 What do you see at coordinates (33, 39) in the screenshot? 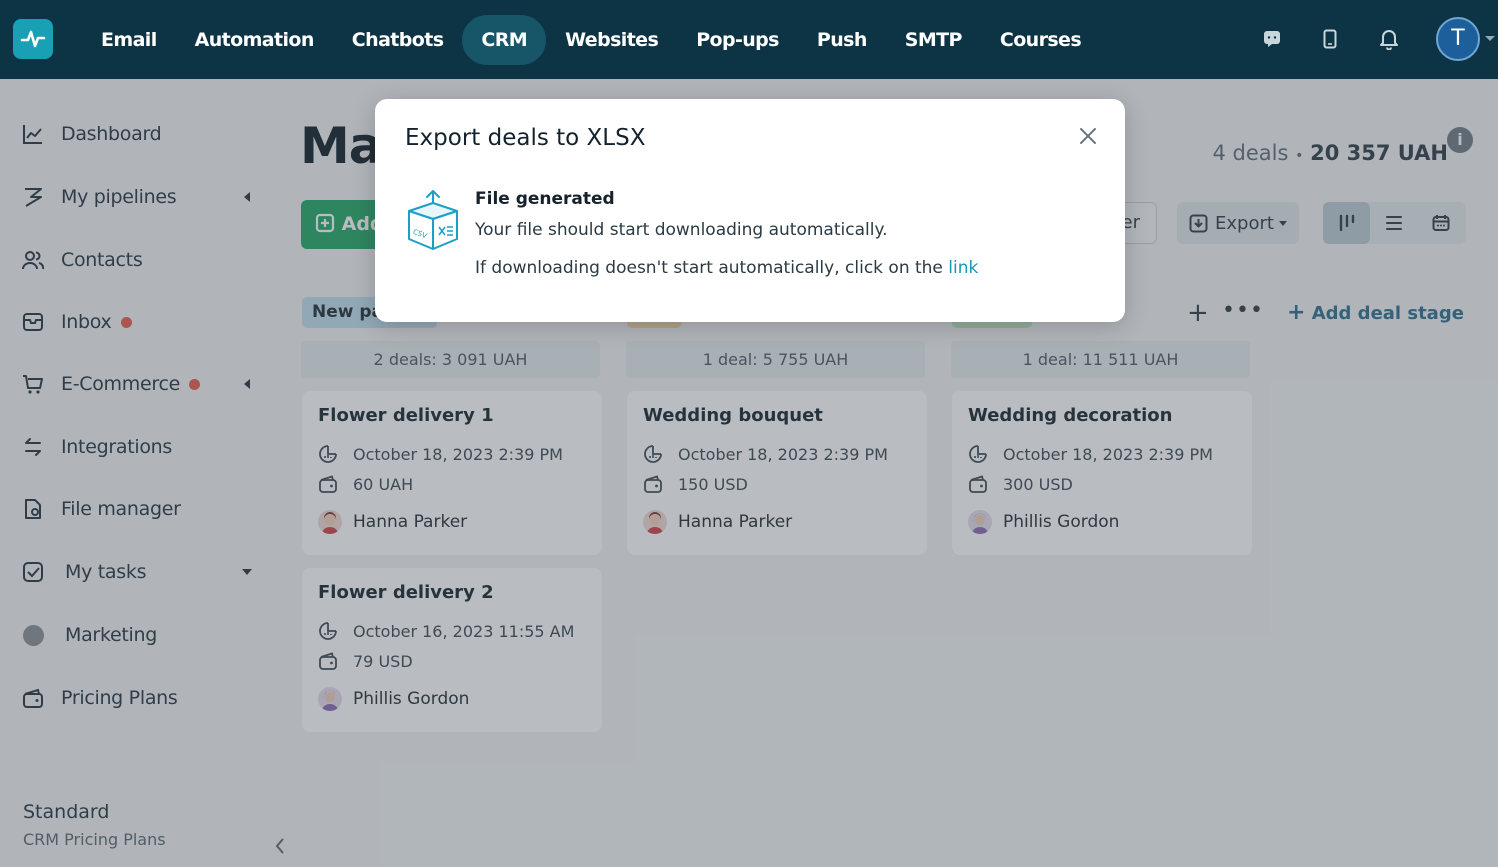
I see `logo-pulse-icon` at bounding box center [33, 39].